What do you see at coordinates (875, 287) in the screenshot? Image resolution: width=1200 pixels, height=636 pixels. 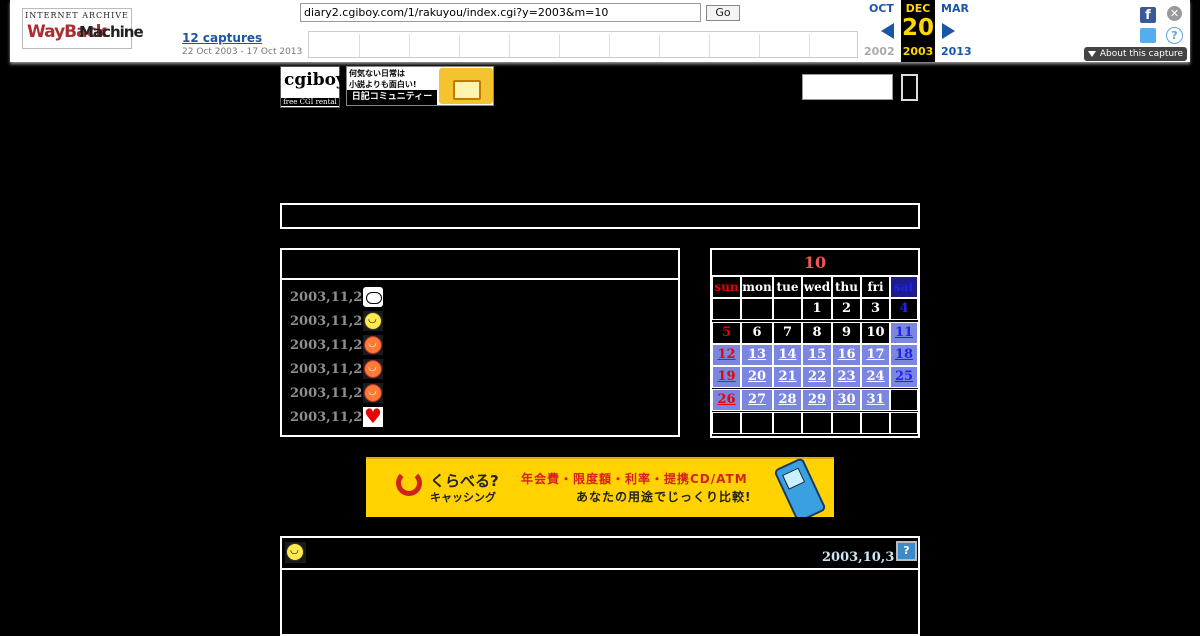 I see `calendar-weekday-fri: fri` at bounding box center [875, 287].